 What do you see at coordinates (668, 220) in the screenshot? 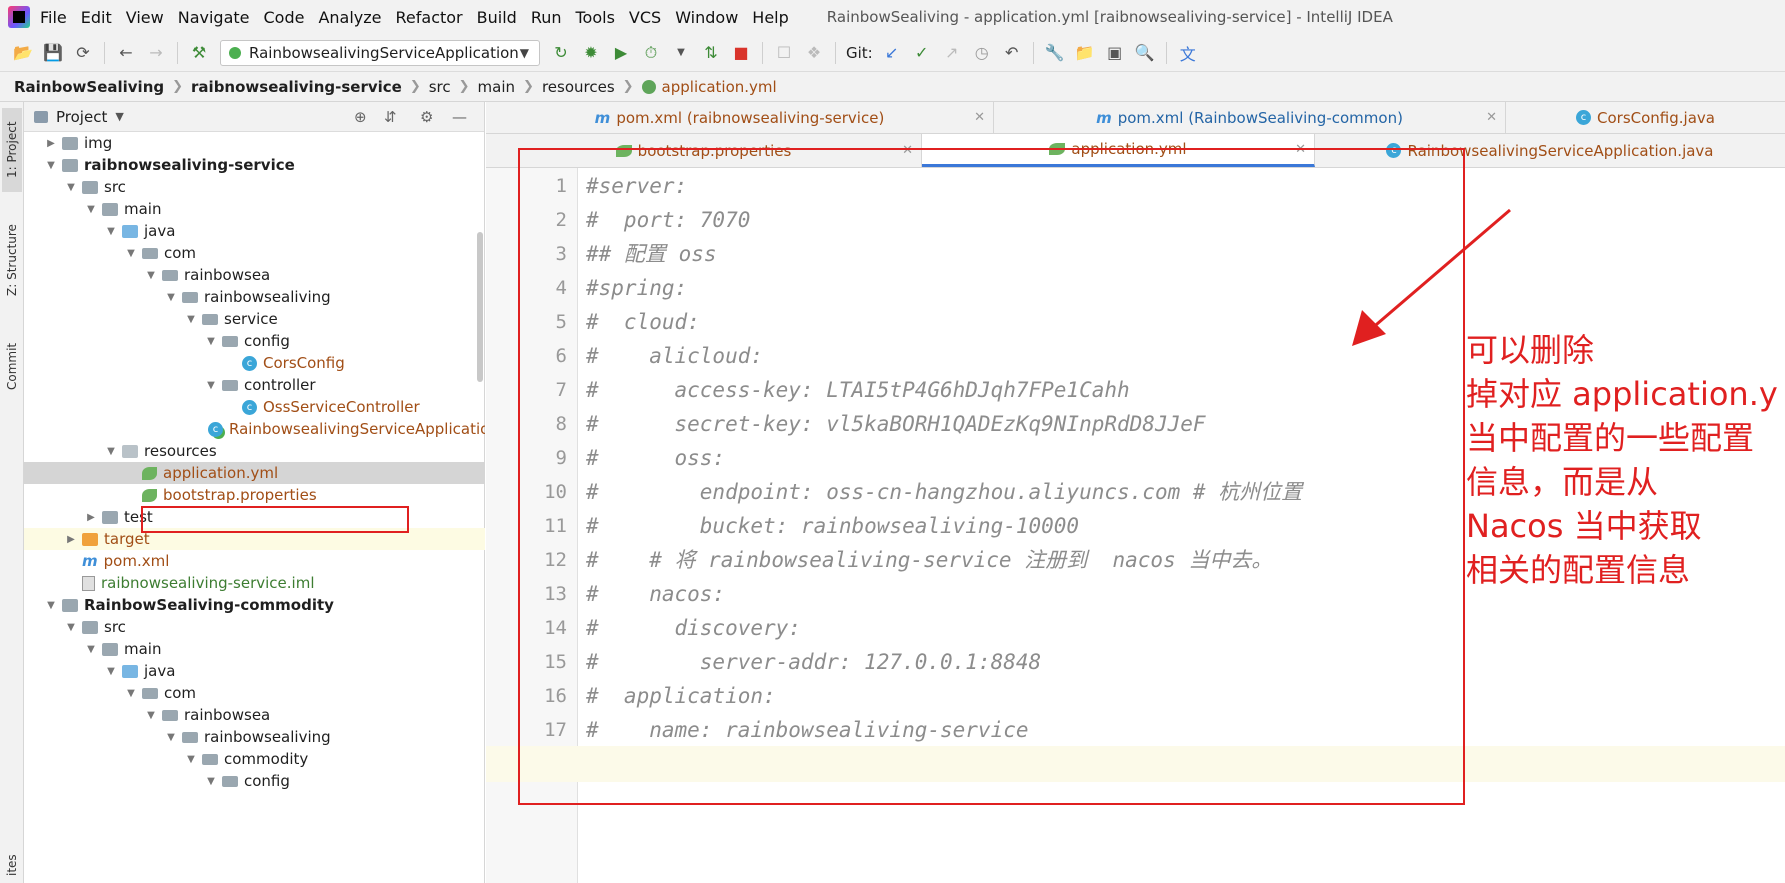
I see `code-line: # port: 7070` at bounding box center [668, 220].